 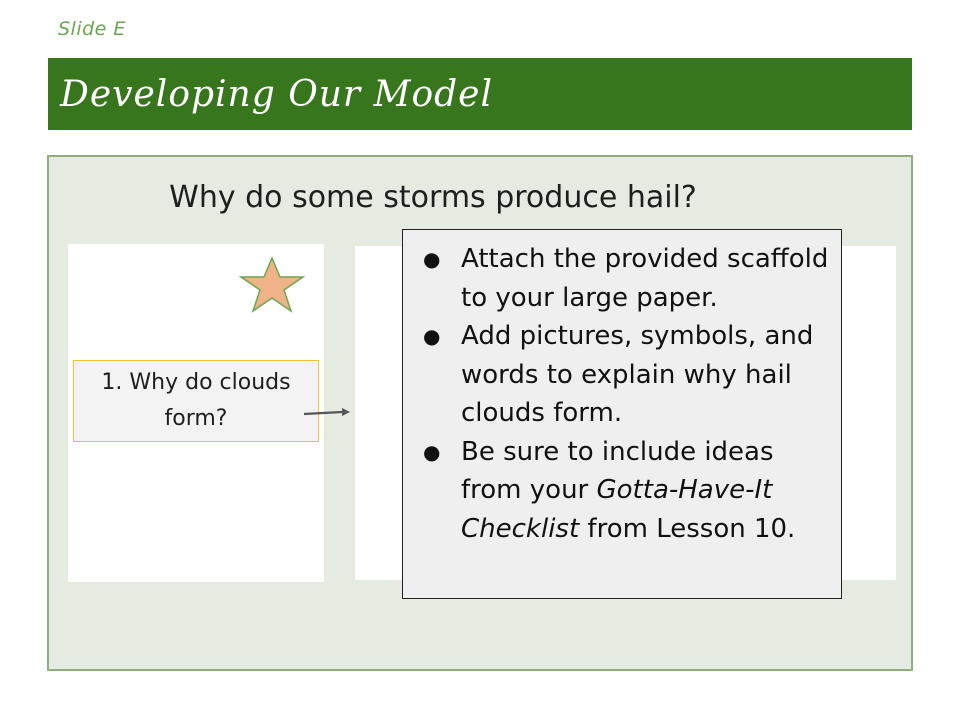 I want to click on step-box: 1. Why do clouds form?, so click(x=196, y=401).